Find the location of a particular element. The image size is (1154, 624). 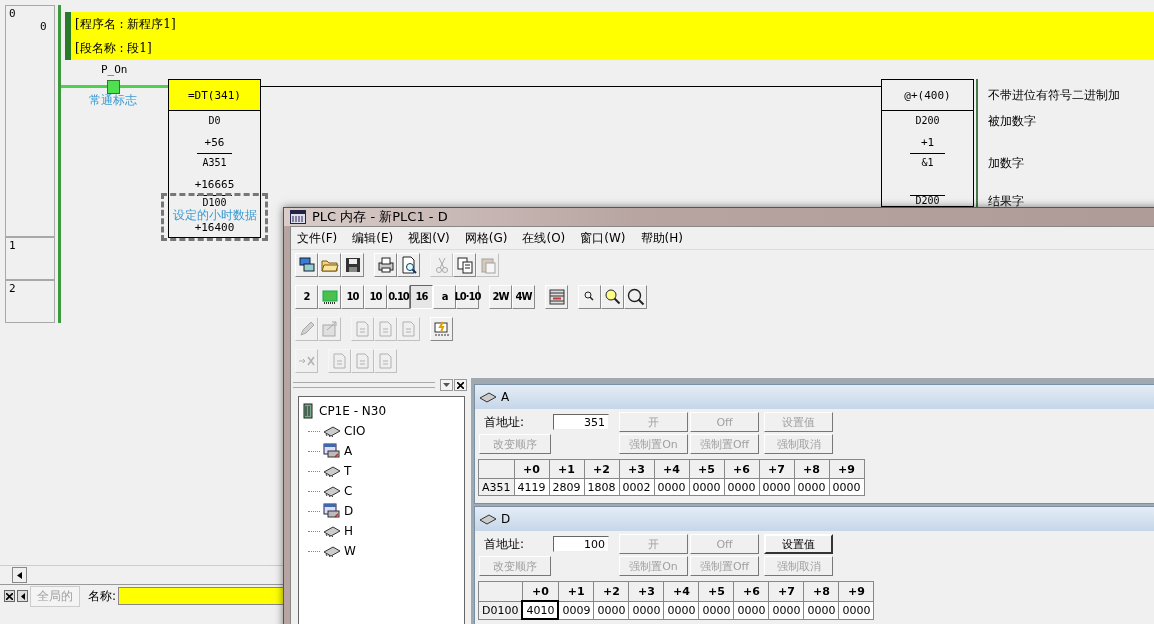

chip-icon is located at coordinates (329, 296).